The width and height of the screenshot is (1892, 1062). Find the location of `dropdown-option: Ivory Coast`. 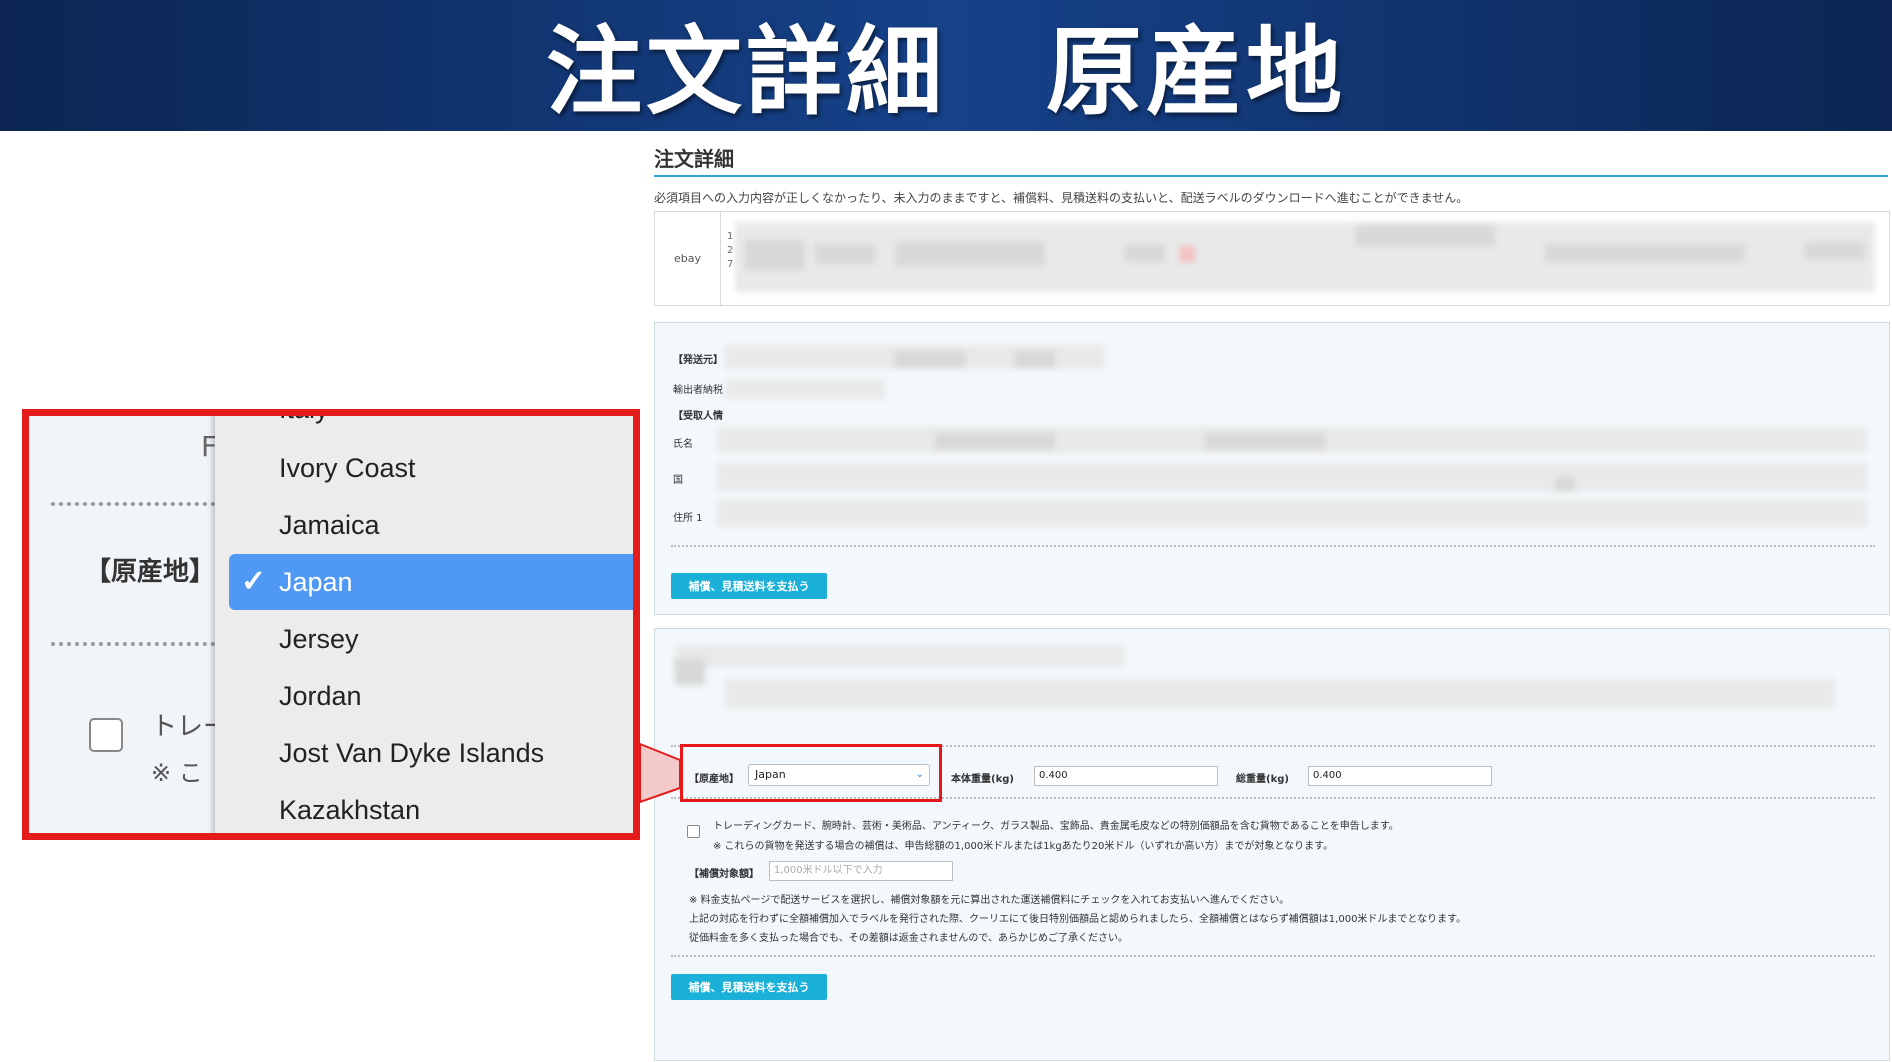

dropdown-option: Ivory Coast is located at coordinates (424, 468).